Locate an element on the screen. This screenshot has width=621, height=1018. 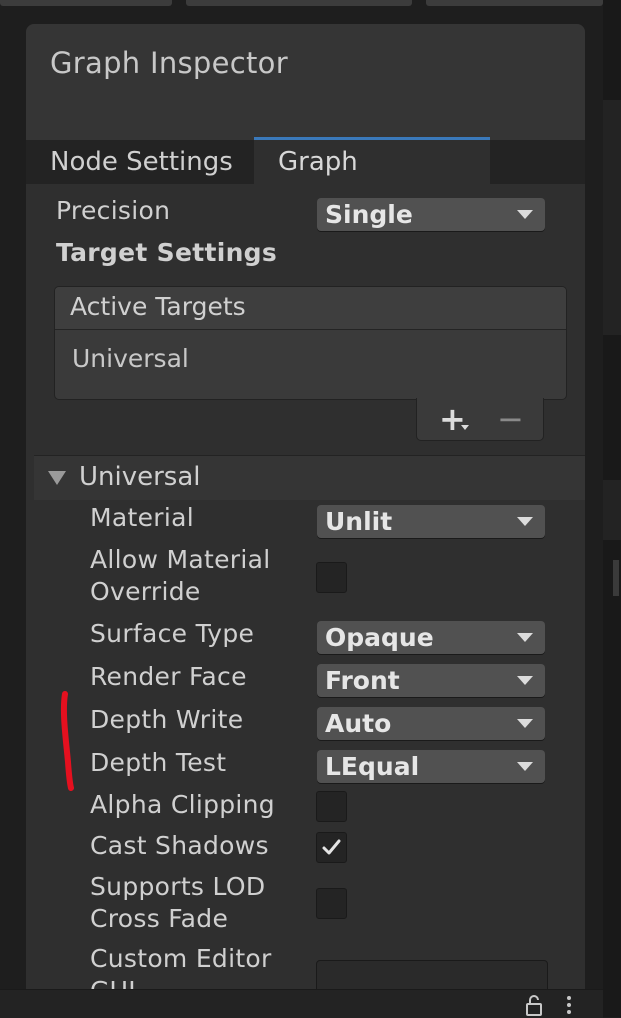
precision-value: Single is located at coordinates (369, 214).